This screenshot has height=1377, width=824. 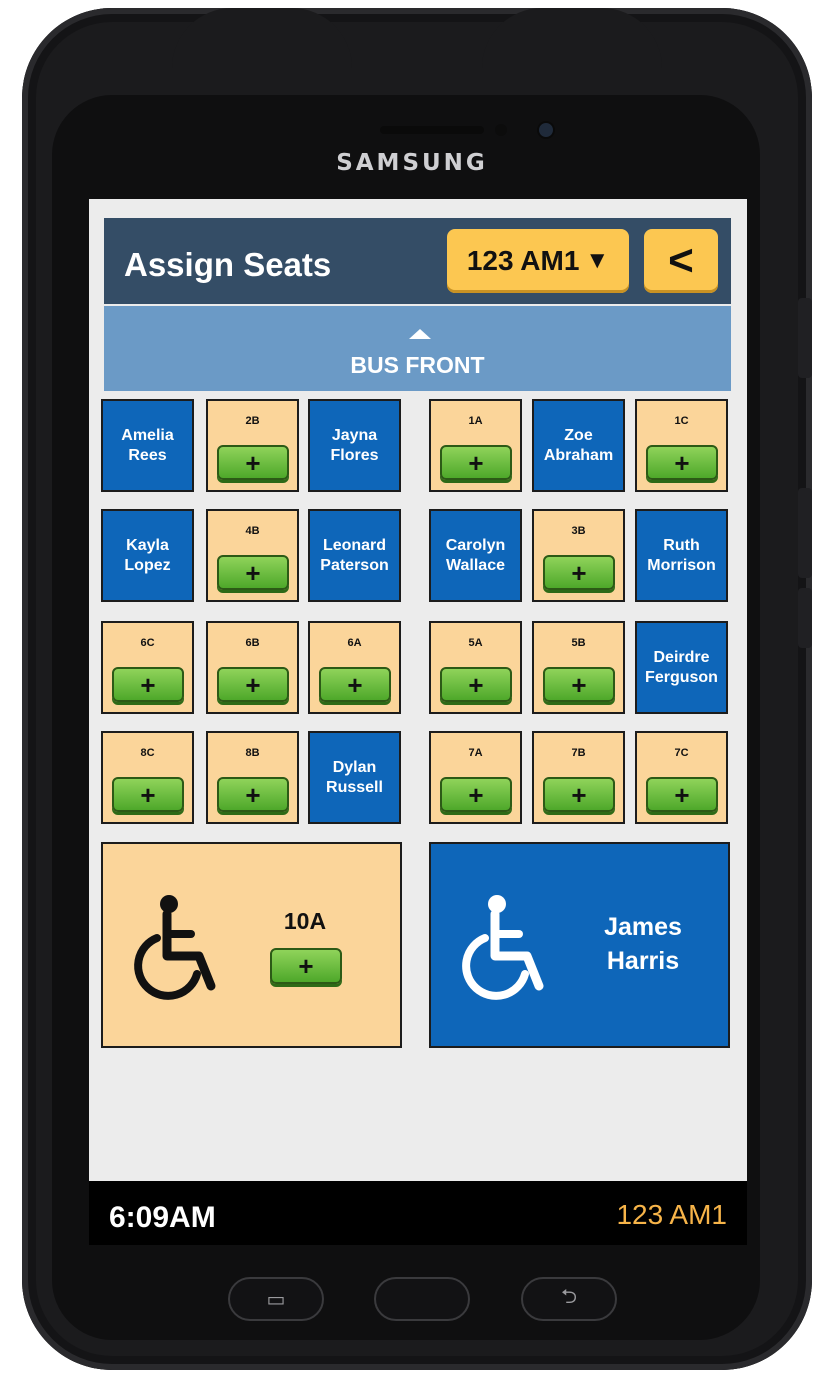 What do you see at coordinates (579, 945) in the screenshot?
I see `wheelchair-seat-assigned: James Harris` at bounding box center [579, 945].